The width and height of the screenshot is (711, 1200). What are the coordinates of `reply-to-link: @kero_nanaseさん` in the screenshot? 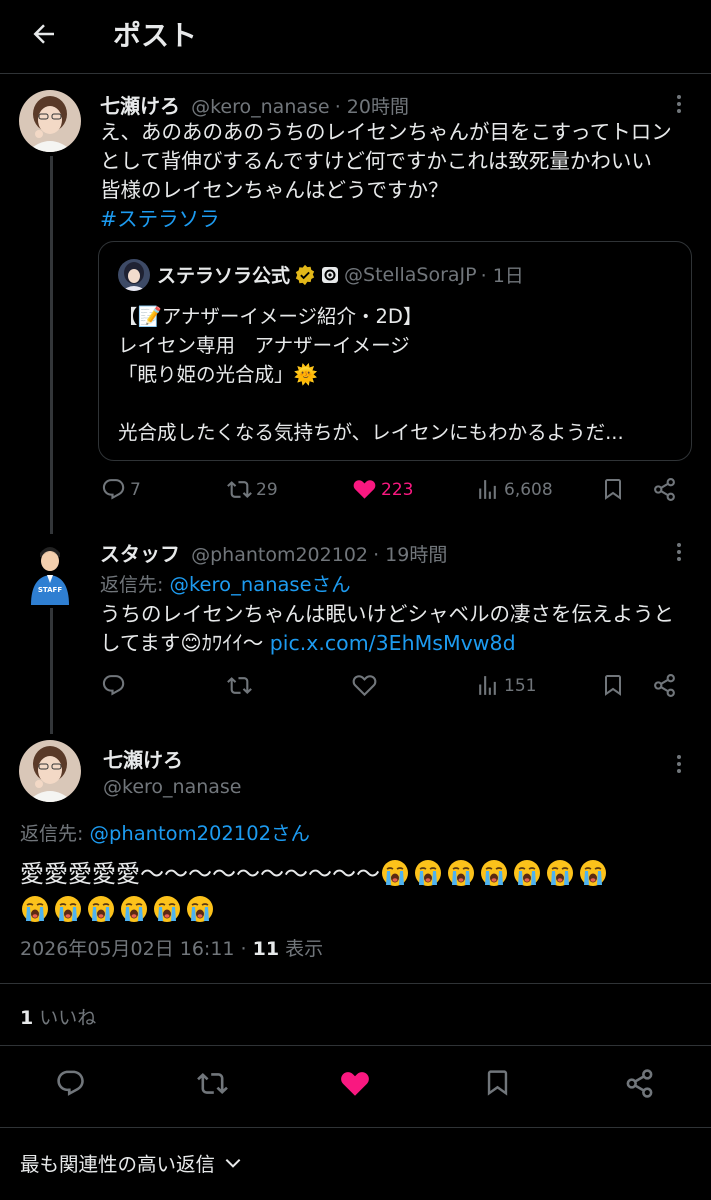 It's located at (259, 584).